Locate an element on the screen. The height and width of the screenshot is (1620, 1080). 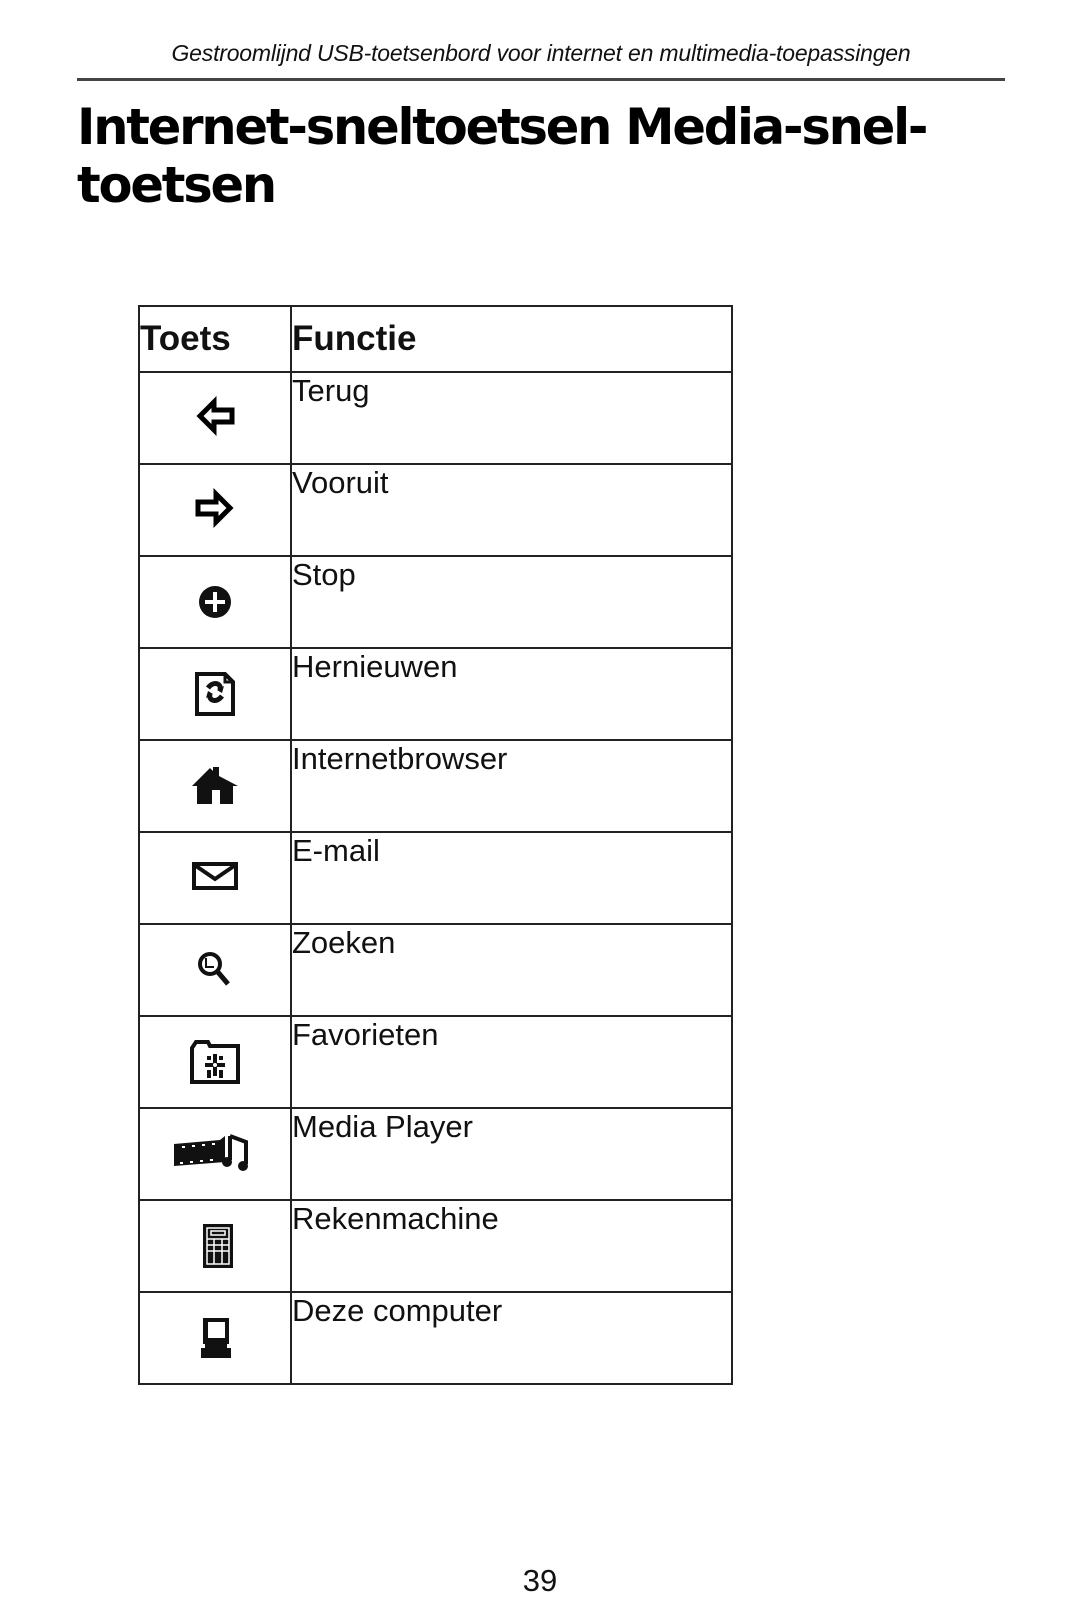
my-computer-icon is located at coordinates (215, 1336).